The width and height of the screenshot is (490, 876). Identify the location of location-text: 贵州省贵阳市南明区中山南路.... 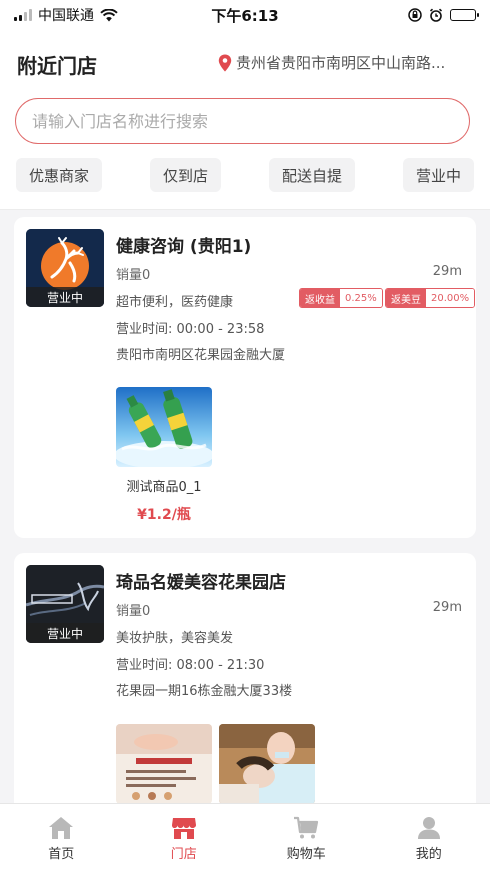
(341, 63).